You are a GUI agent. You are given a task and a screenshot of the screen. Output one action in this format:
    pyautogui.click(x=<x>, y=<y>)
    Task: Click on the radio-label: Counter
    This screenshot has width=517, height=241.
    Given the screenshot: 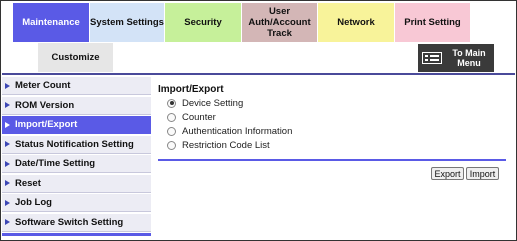 What is the action you would take?
    pyautogui.click(x=199, y=117)
    